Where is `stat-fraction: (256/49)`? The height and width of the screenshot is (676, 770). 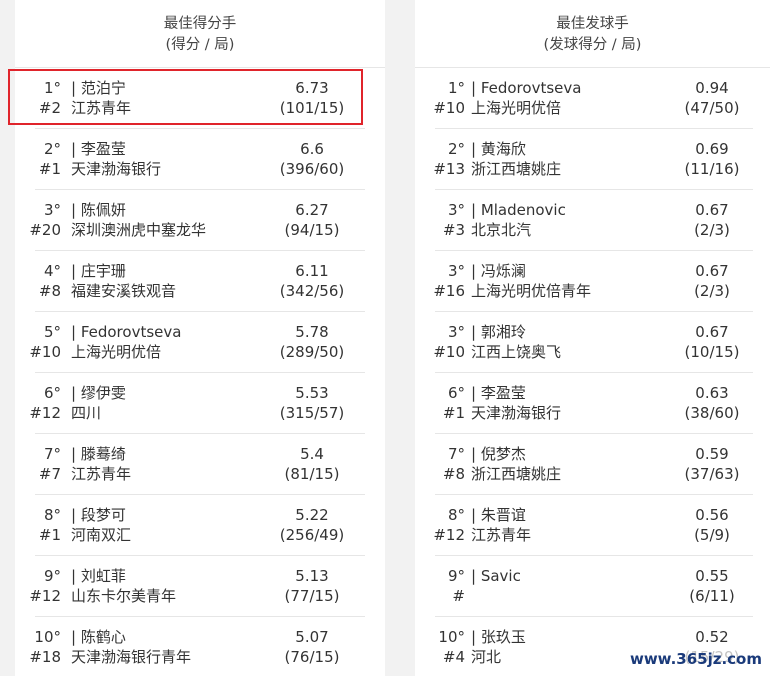
stat-fraction: (256/49) is located at coordinates (312, 535).